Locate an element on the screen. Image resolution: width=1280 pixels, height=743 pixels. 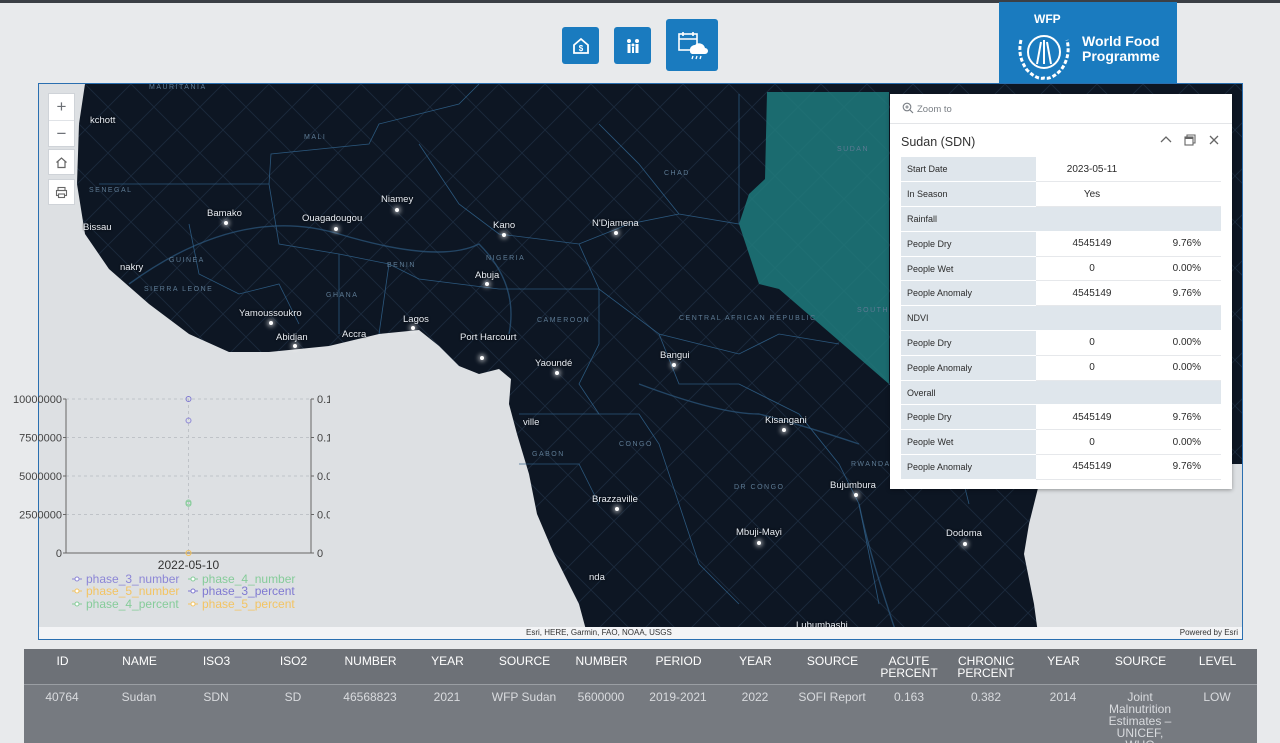
city-label: ville is located at coordinates (531, 422).